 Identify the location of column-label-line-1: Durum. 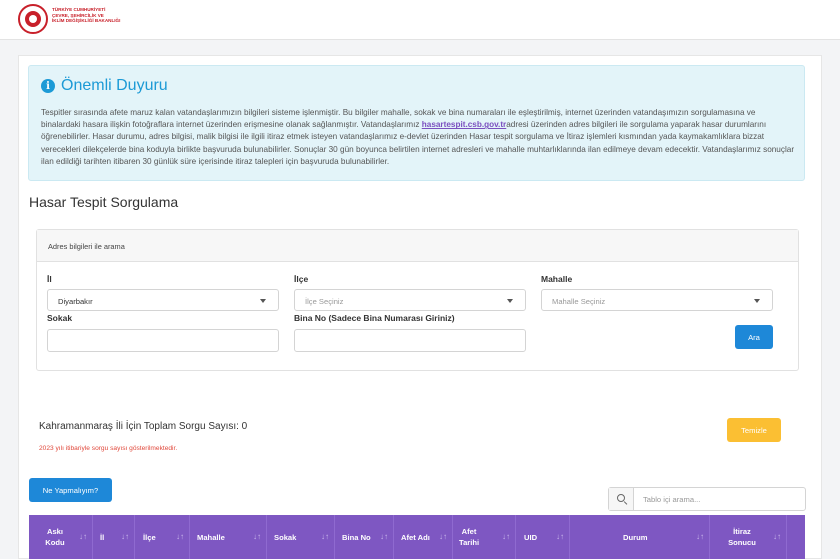
(635, 537).